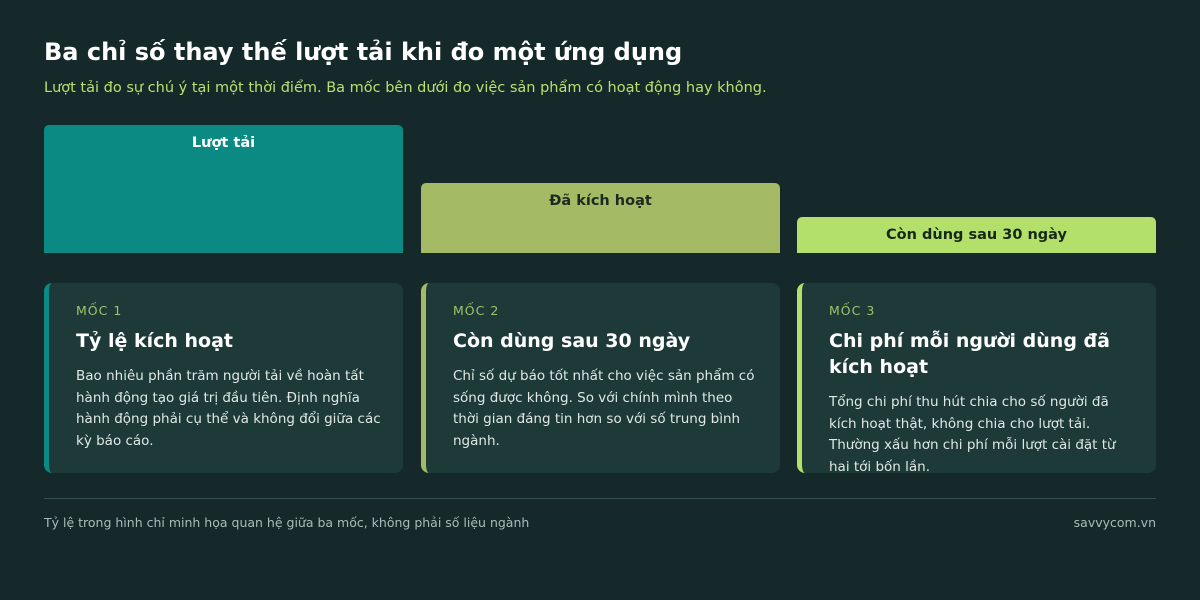 The width and height of the screenshot is (1200, 600). I want to click on funnel-bar-downloads: Lượt tải, so click(223, 189).